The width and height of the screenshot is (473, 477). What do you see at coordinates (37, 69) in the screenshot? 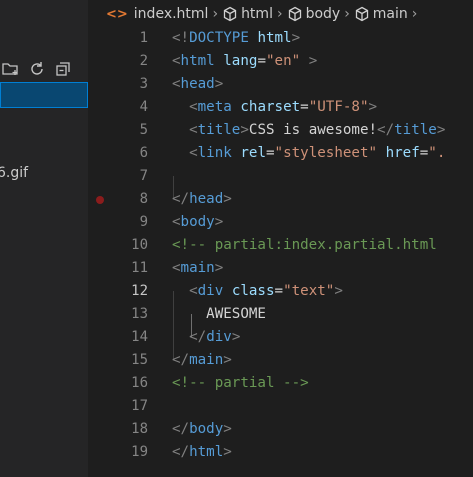
I see `refresh-icon` at bounding box center [37, 69].